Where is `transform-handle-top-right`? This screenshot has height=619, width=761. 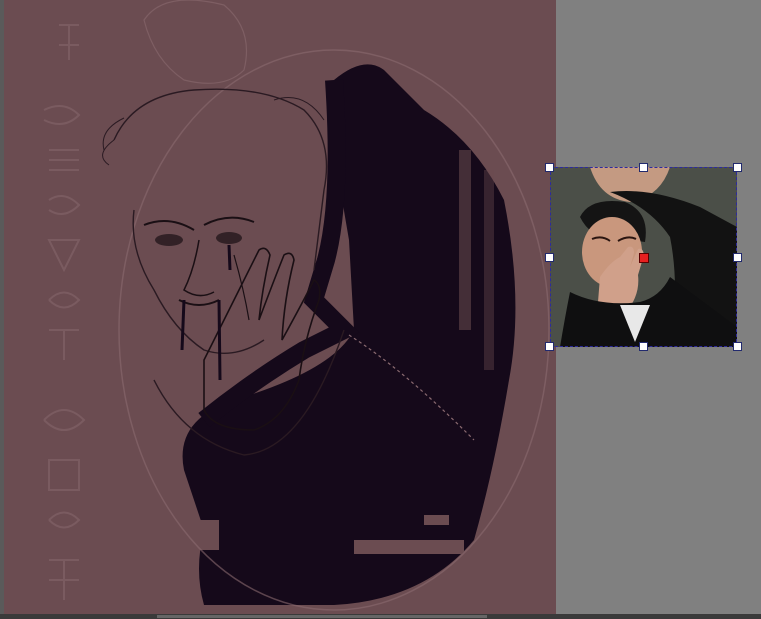 transform-handle-top-right is located at coordinates (737, 167).